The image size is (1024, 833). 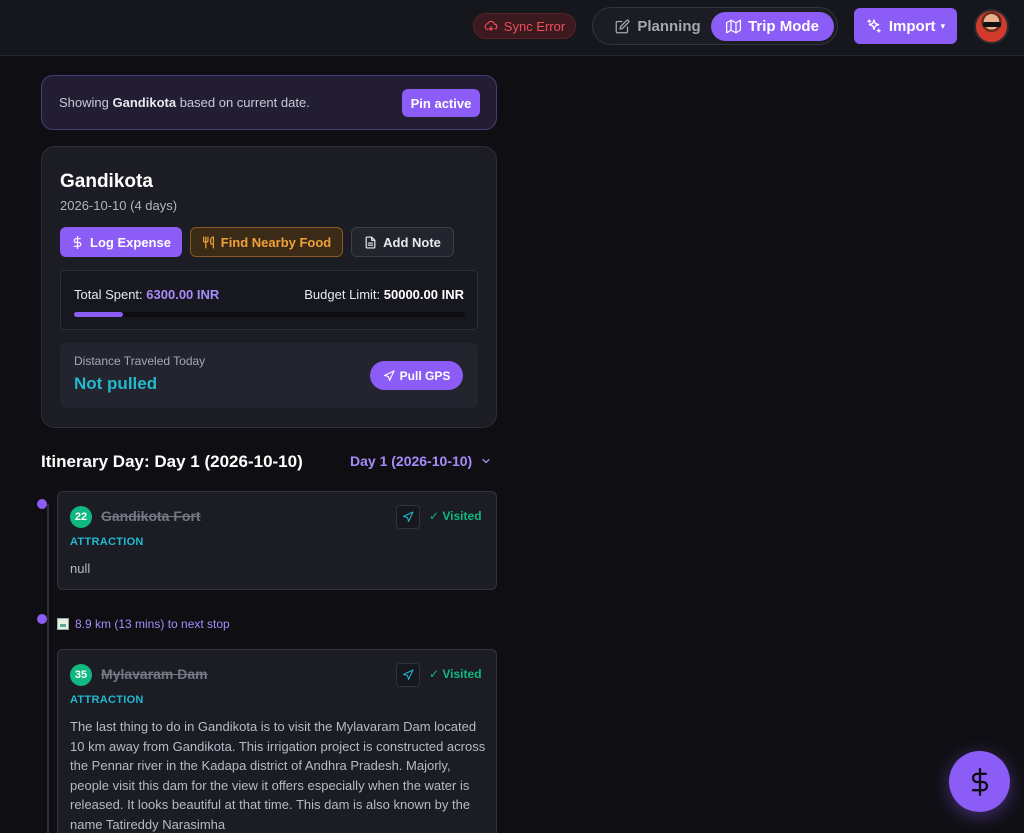 What do you see at coordinates (140, 361) in the screenshot?
I see `distance-label: Distance Traveled Today` at bounding box center [140, 361].